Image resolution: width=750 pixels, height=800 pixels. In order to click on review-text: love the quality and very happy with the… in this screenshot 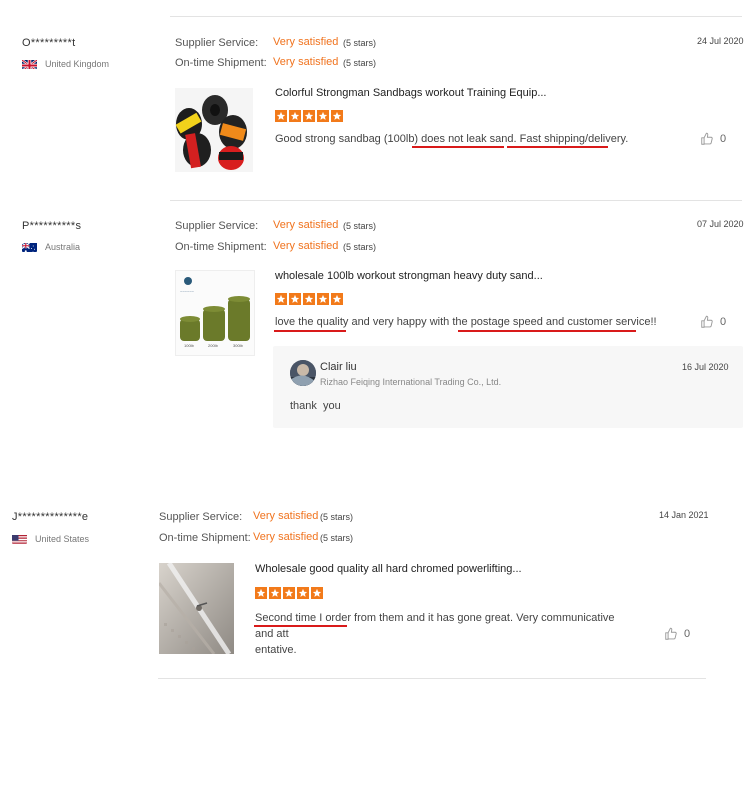, I will do `click(466, 322)`.